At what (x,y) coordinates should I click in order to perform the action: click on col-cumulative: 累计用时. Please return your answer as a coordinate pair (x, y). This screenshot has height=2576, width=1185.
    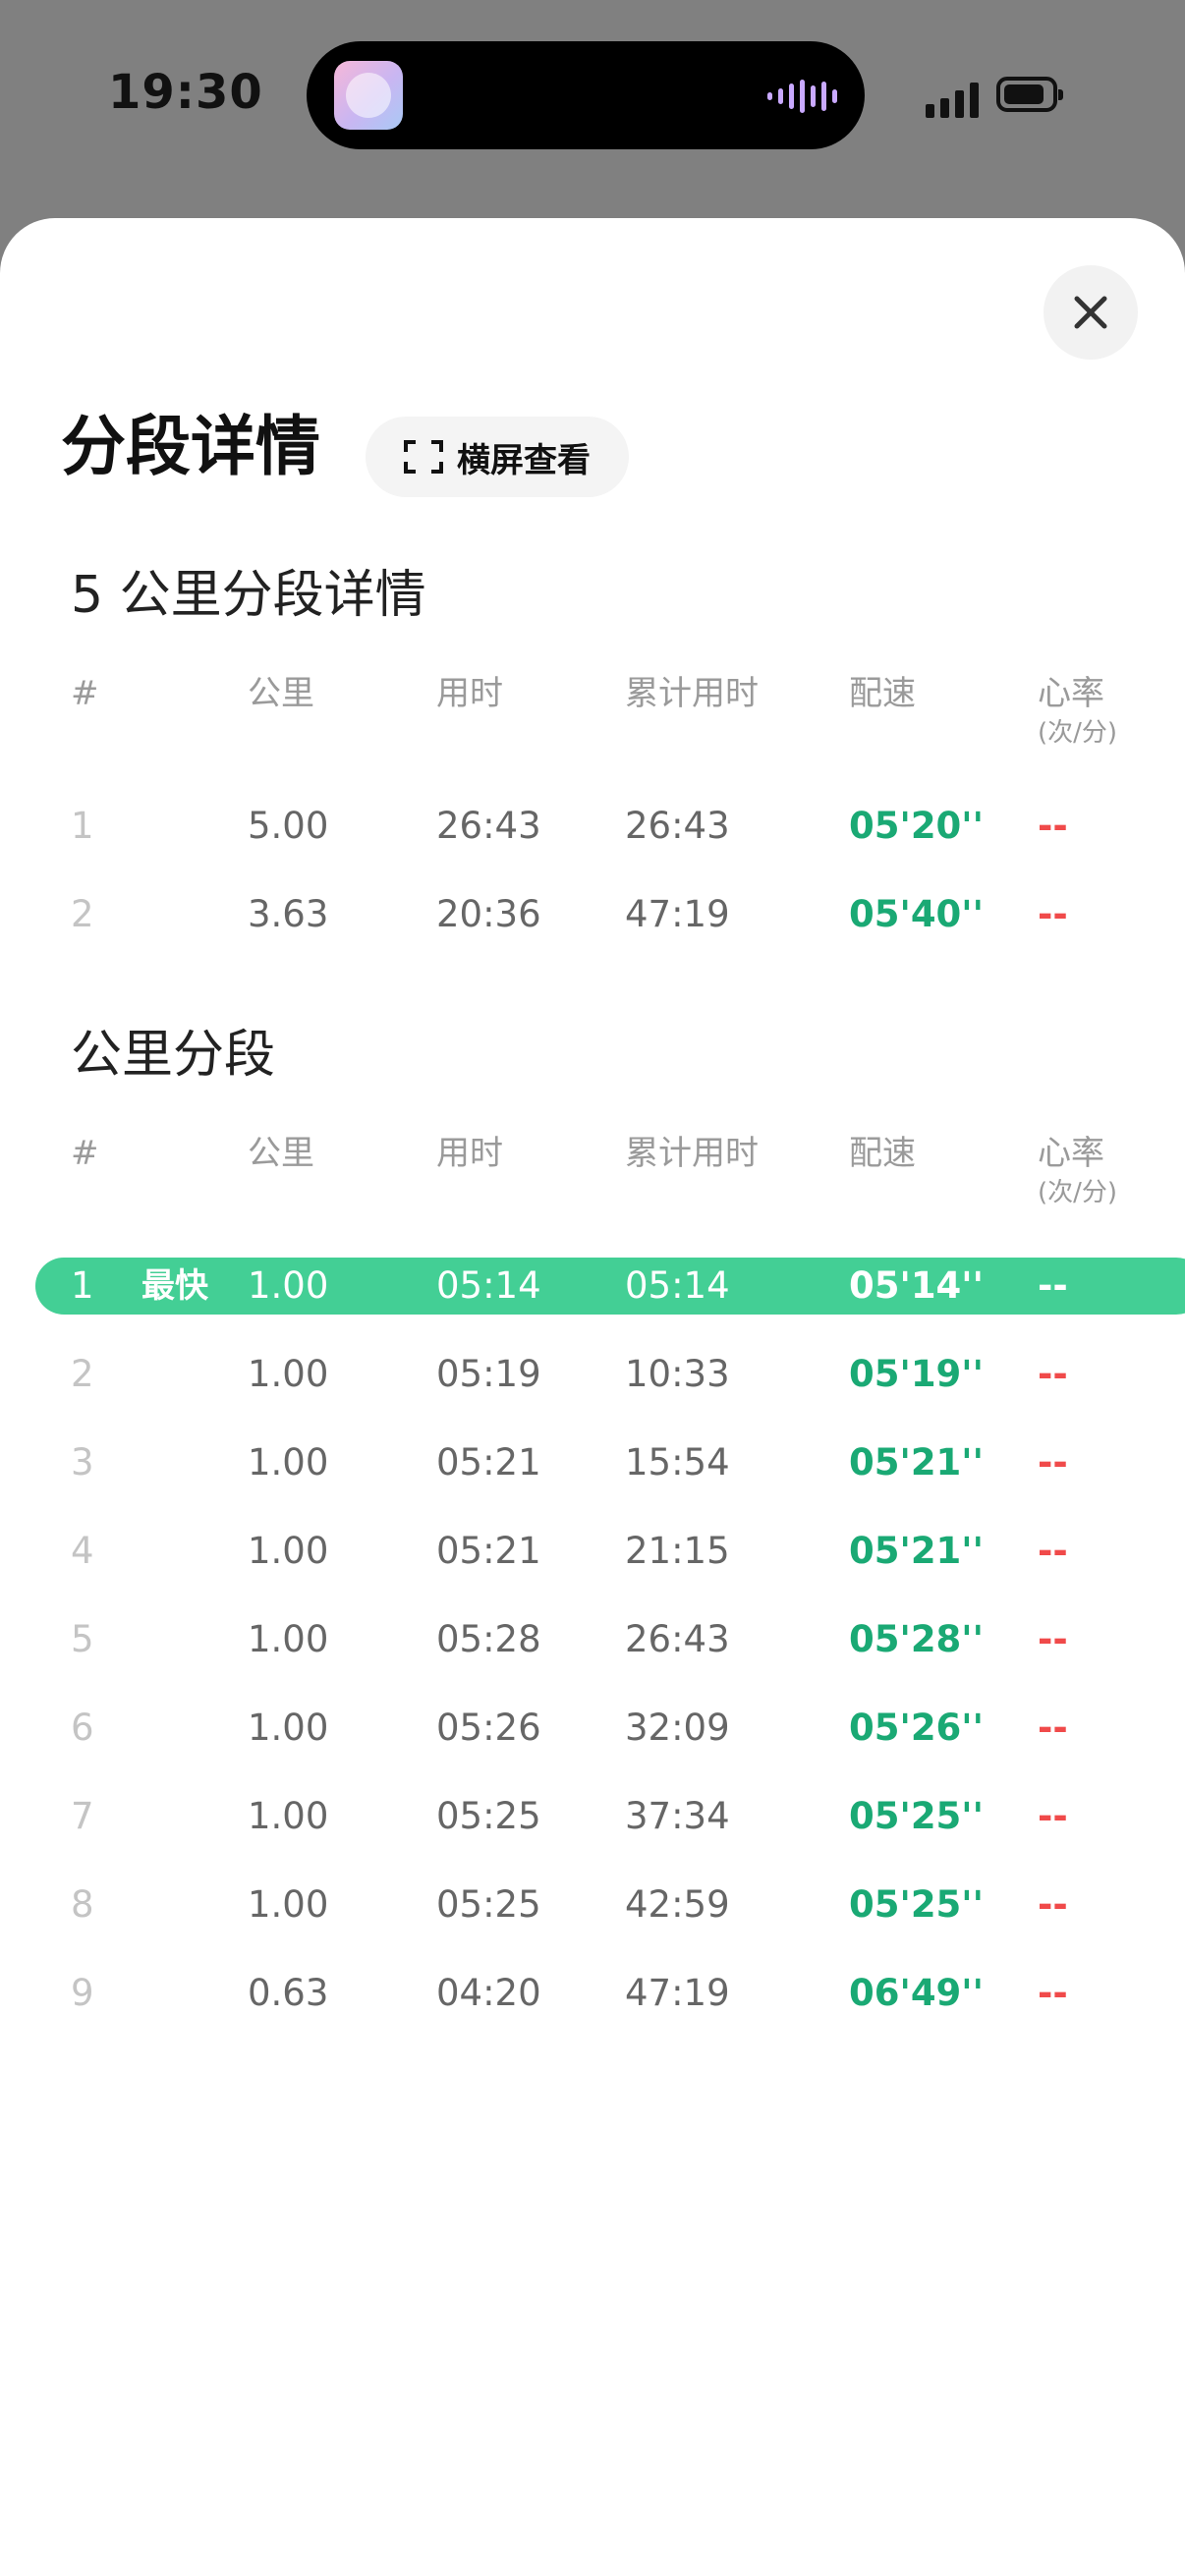
    Looking at the image, I should click on (692, 1153).